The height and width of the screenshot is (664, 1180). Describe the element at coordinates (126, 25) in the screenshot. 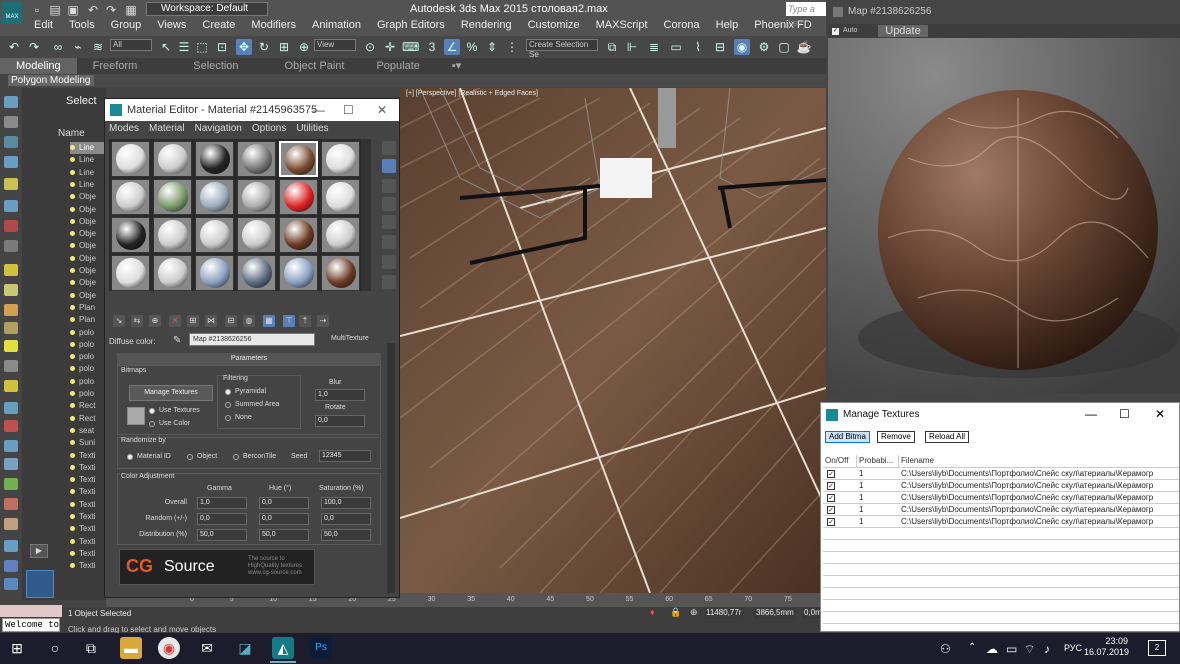

I see `menu-group: Group` at that location.